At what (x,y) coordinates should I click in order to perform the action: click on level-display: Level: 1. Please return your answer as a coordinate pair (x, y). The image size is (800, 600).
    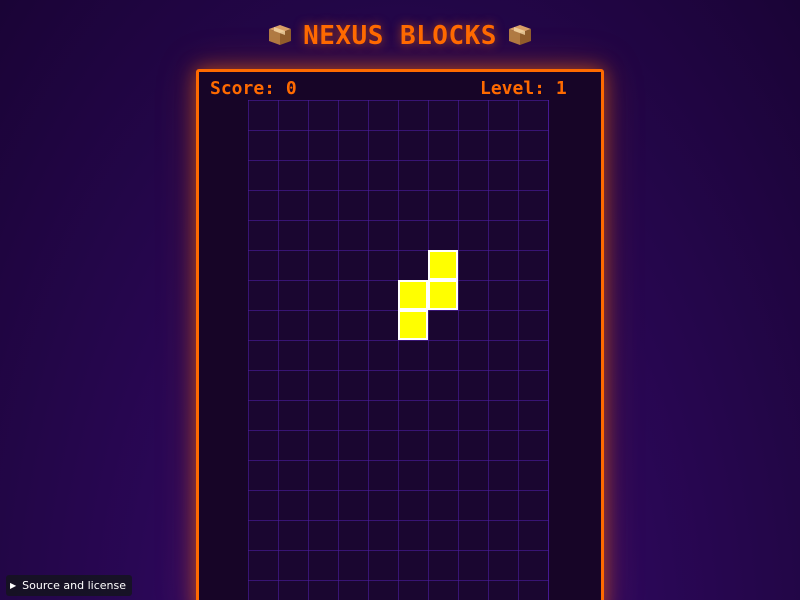
    Looking at the image, I should click on (523, 88).